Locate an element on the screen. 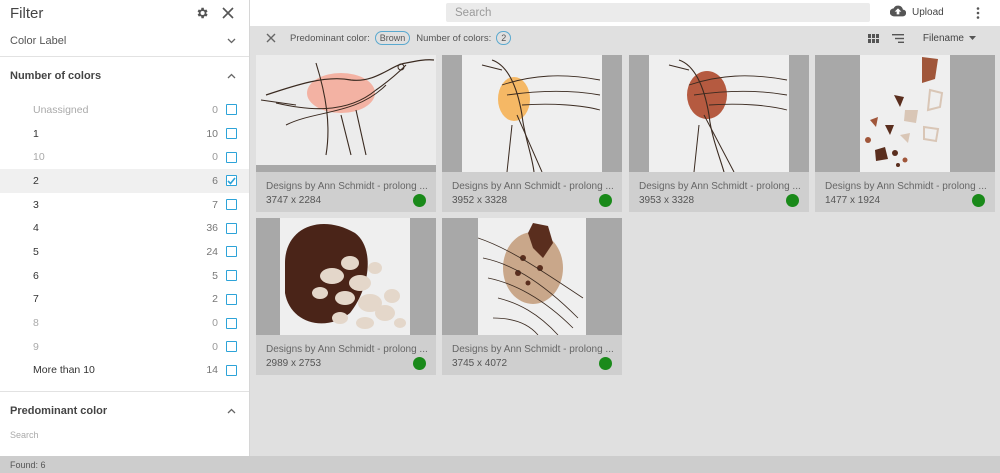 Image resolution: width=1000 pixels, height=473 pixels. found-count: Found: 6 is located at coordinates (28, 464).